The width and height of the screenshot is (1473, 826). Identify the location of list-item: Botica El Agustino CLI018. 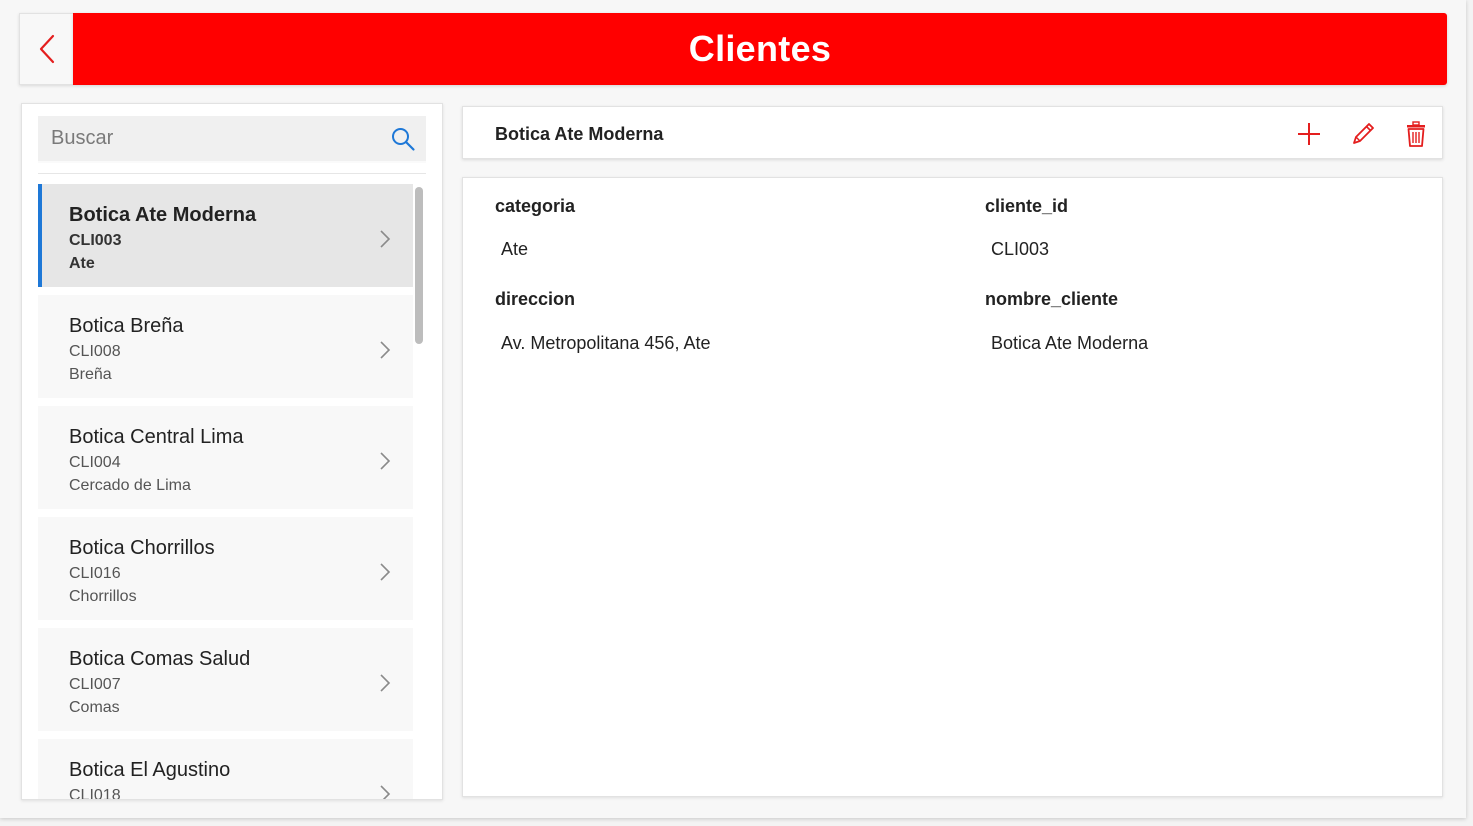
(225, 769).